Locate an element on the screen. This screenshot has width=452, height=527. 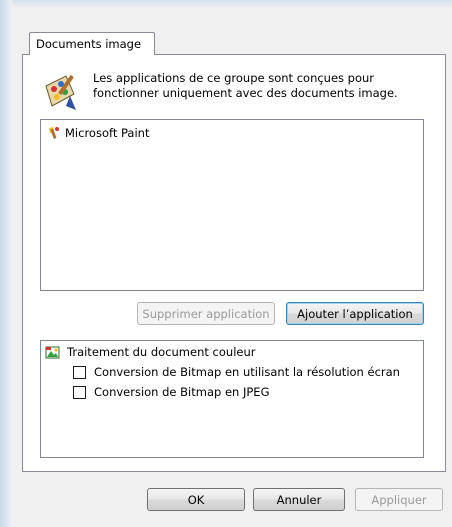
cancel-button: Annuler is located at coordinates (299, 499).